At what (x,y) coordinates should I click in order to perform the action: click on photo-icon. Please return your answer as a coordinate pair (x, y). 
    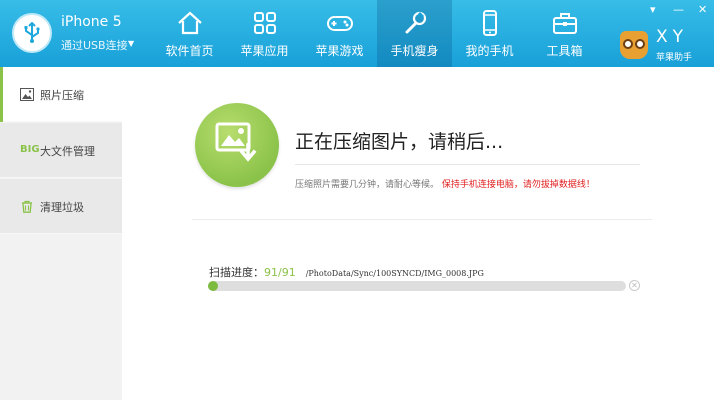
    Looking at the image, I should click on (27, 94).